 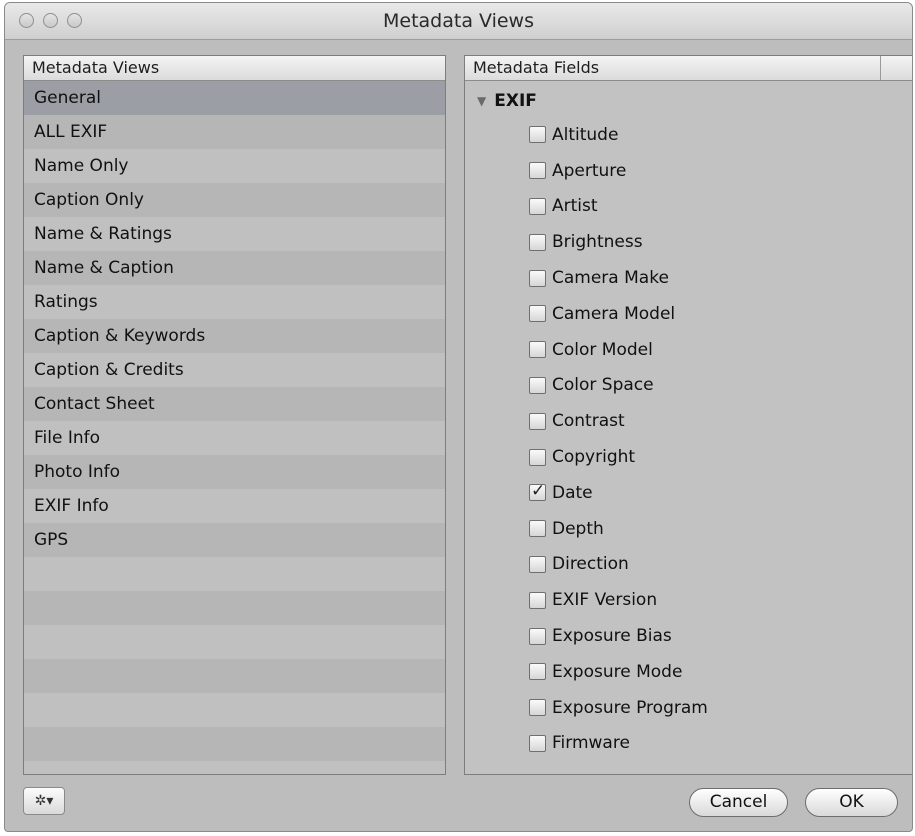 I want to click on list-item: Name & Ratings, so click(x=234, y=234).